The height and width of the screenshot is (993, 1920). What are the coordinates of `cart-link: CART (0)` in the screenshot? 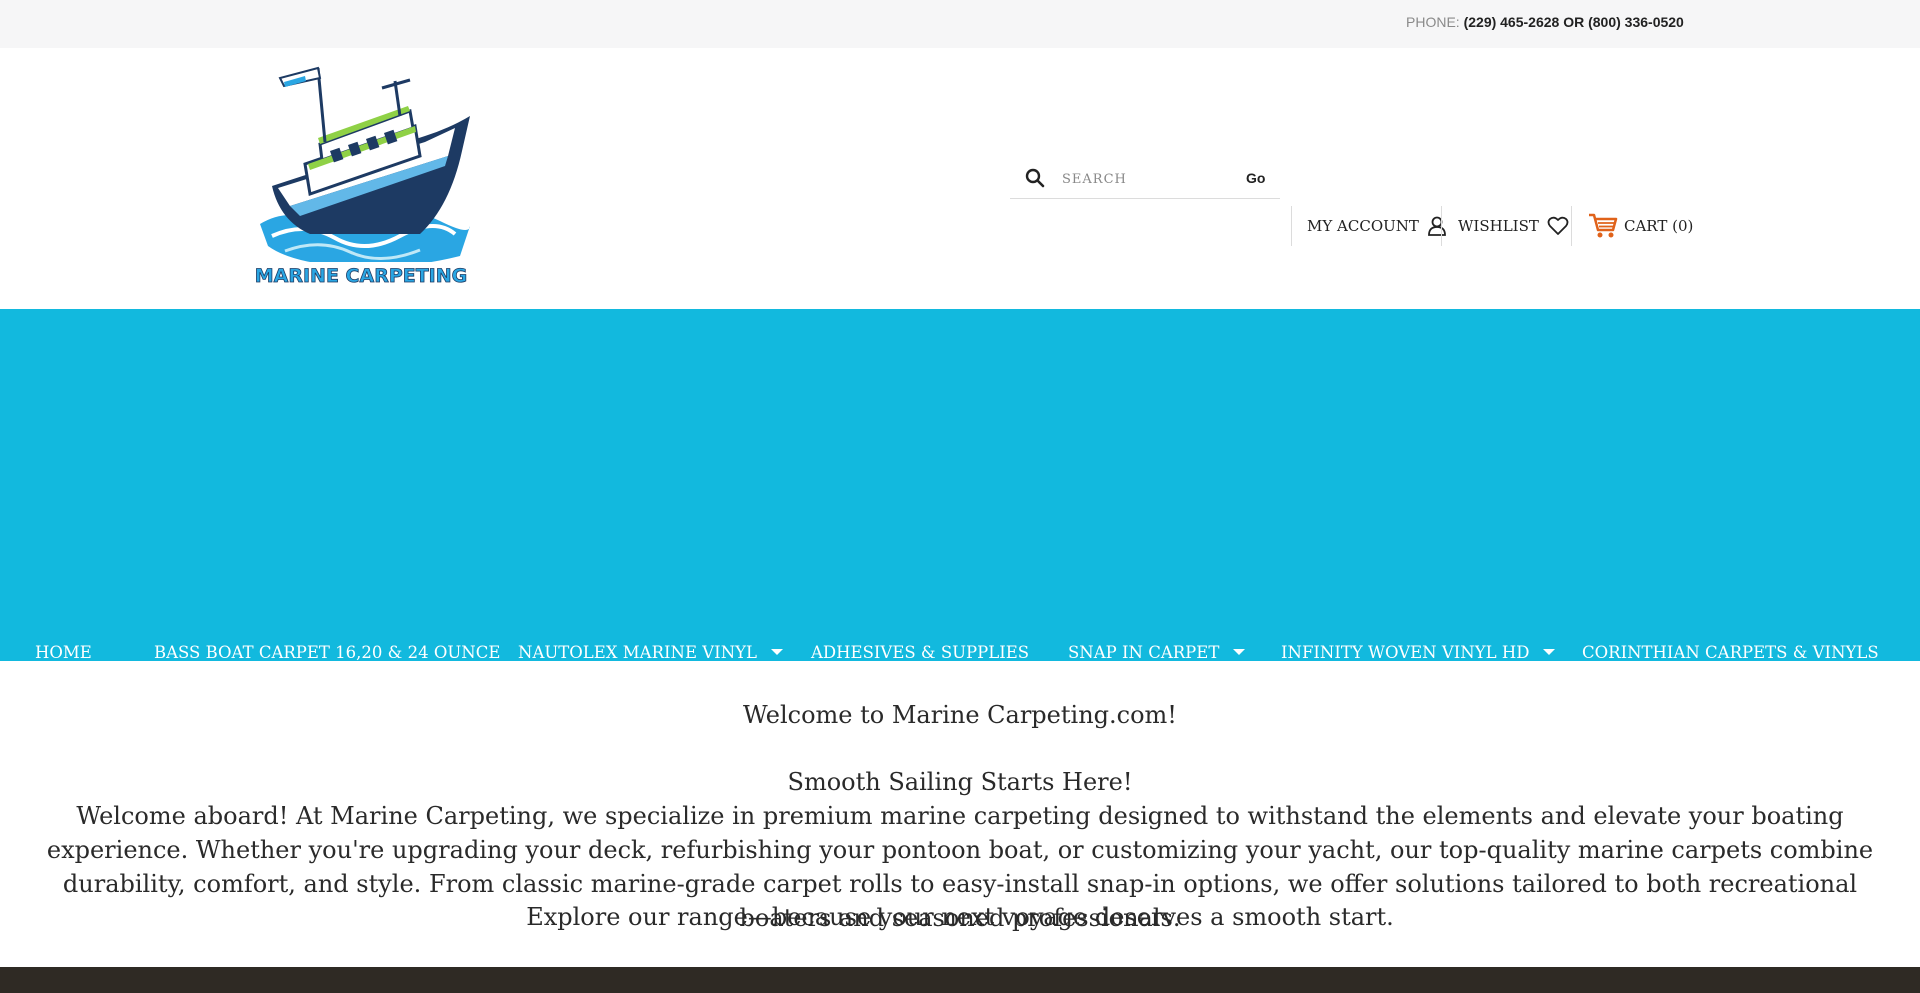 It's located at (1640, 226).